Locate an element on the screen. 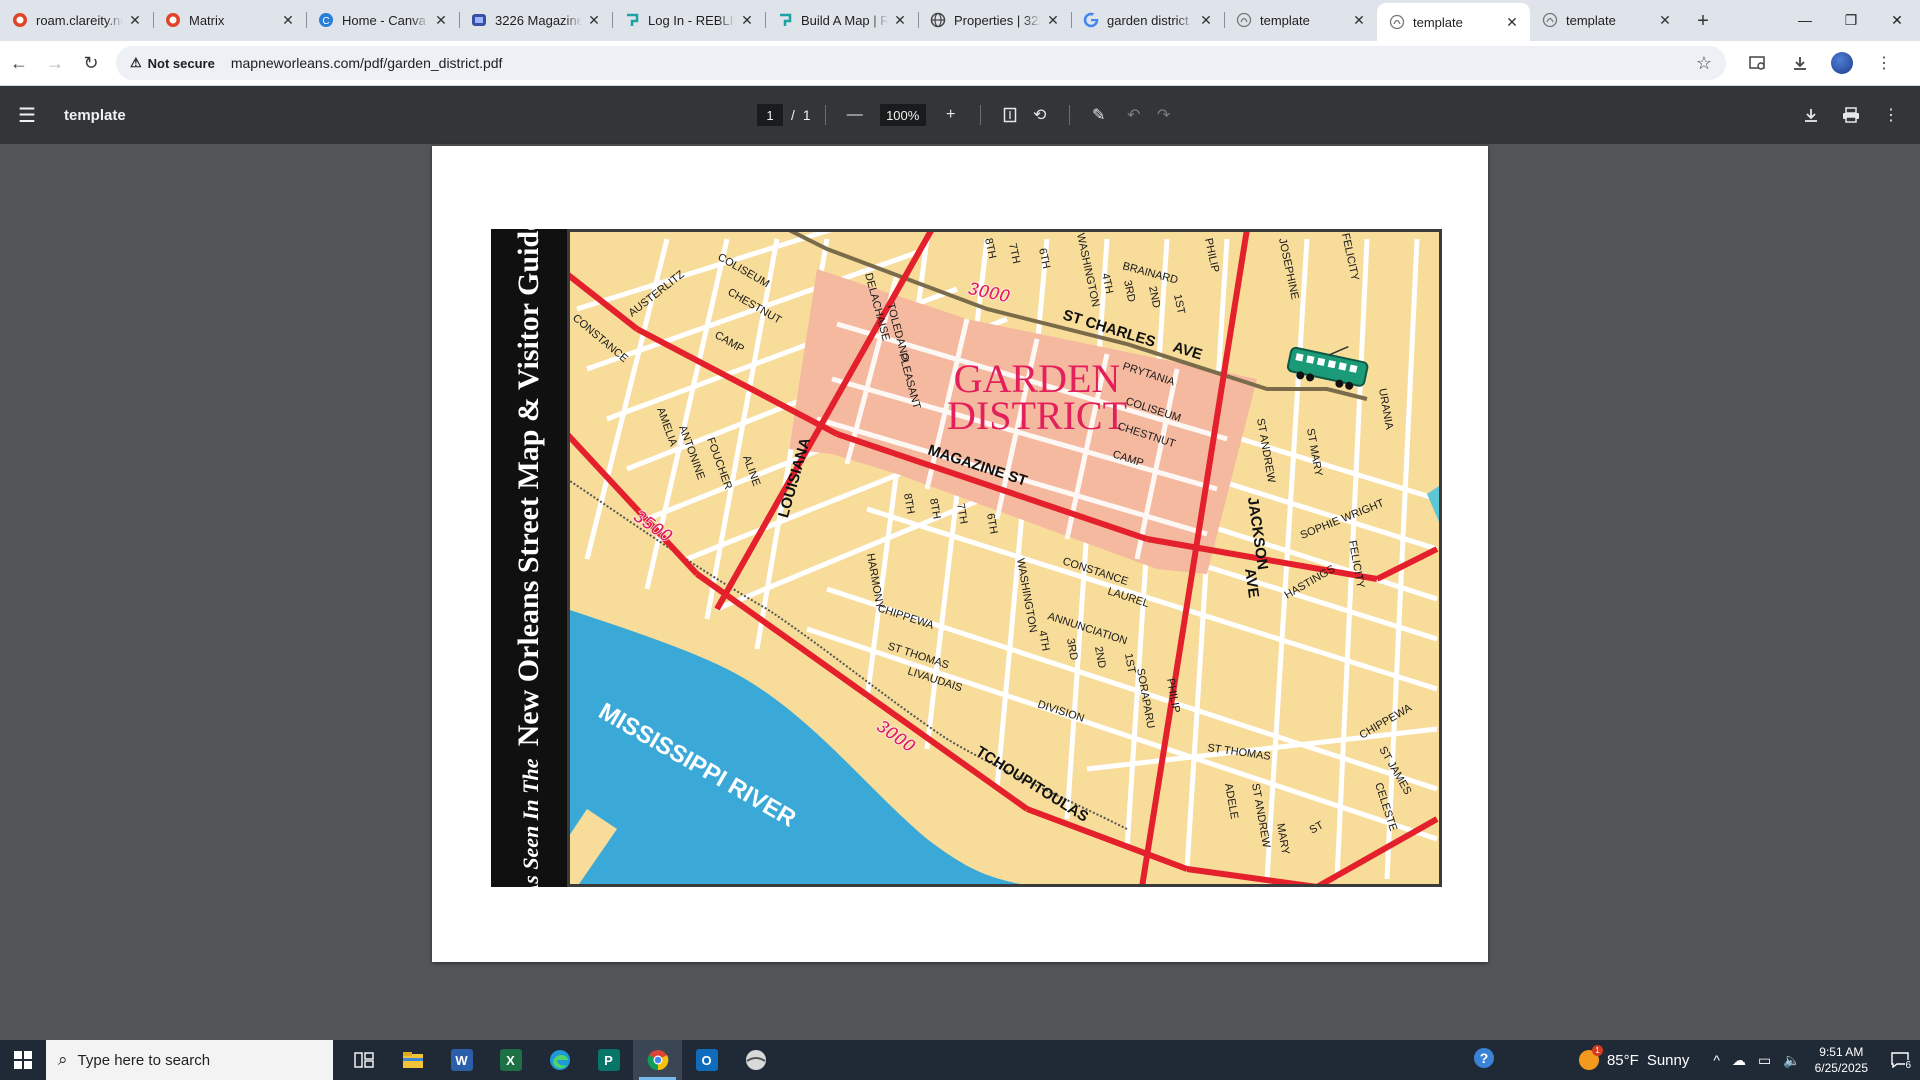 Image resolution: width=1920 pixels, height=1080 pixels. tab-title: roam.clareity.net is located at coordinates (79, 20).